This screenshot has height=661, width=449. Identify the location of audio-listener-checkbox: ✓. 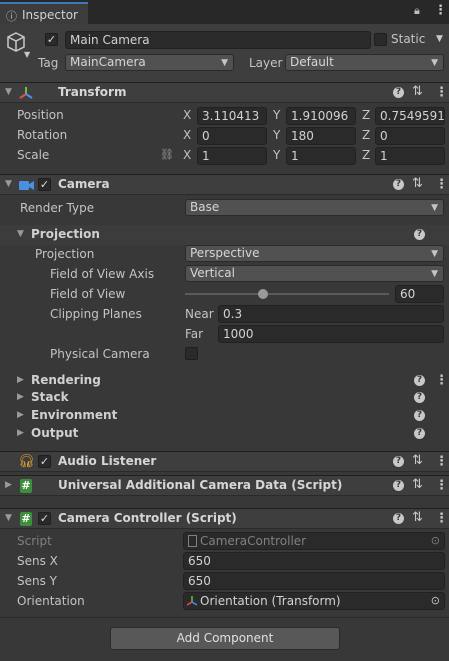
(44, 461).